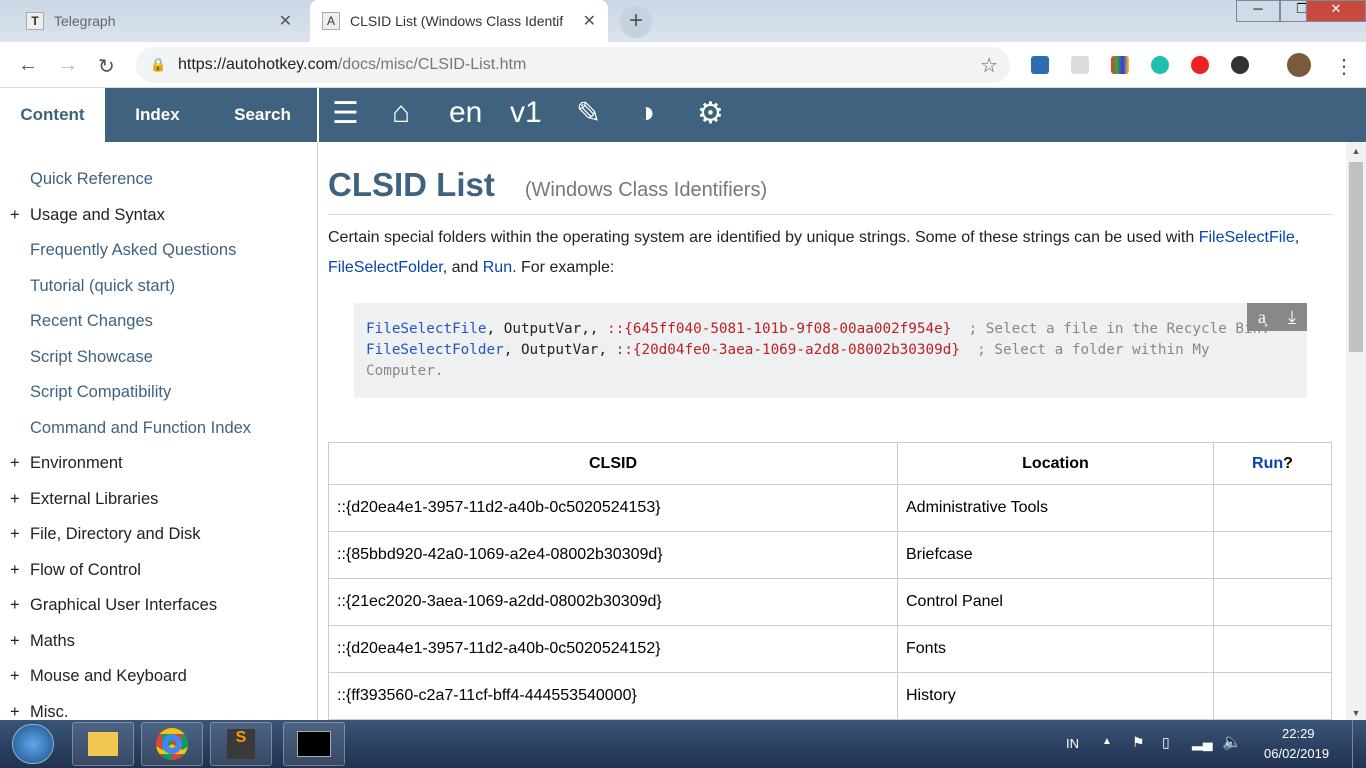  I want to click on link-fileselectfolder: FileSelectFolder, so click(385, 267).